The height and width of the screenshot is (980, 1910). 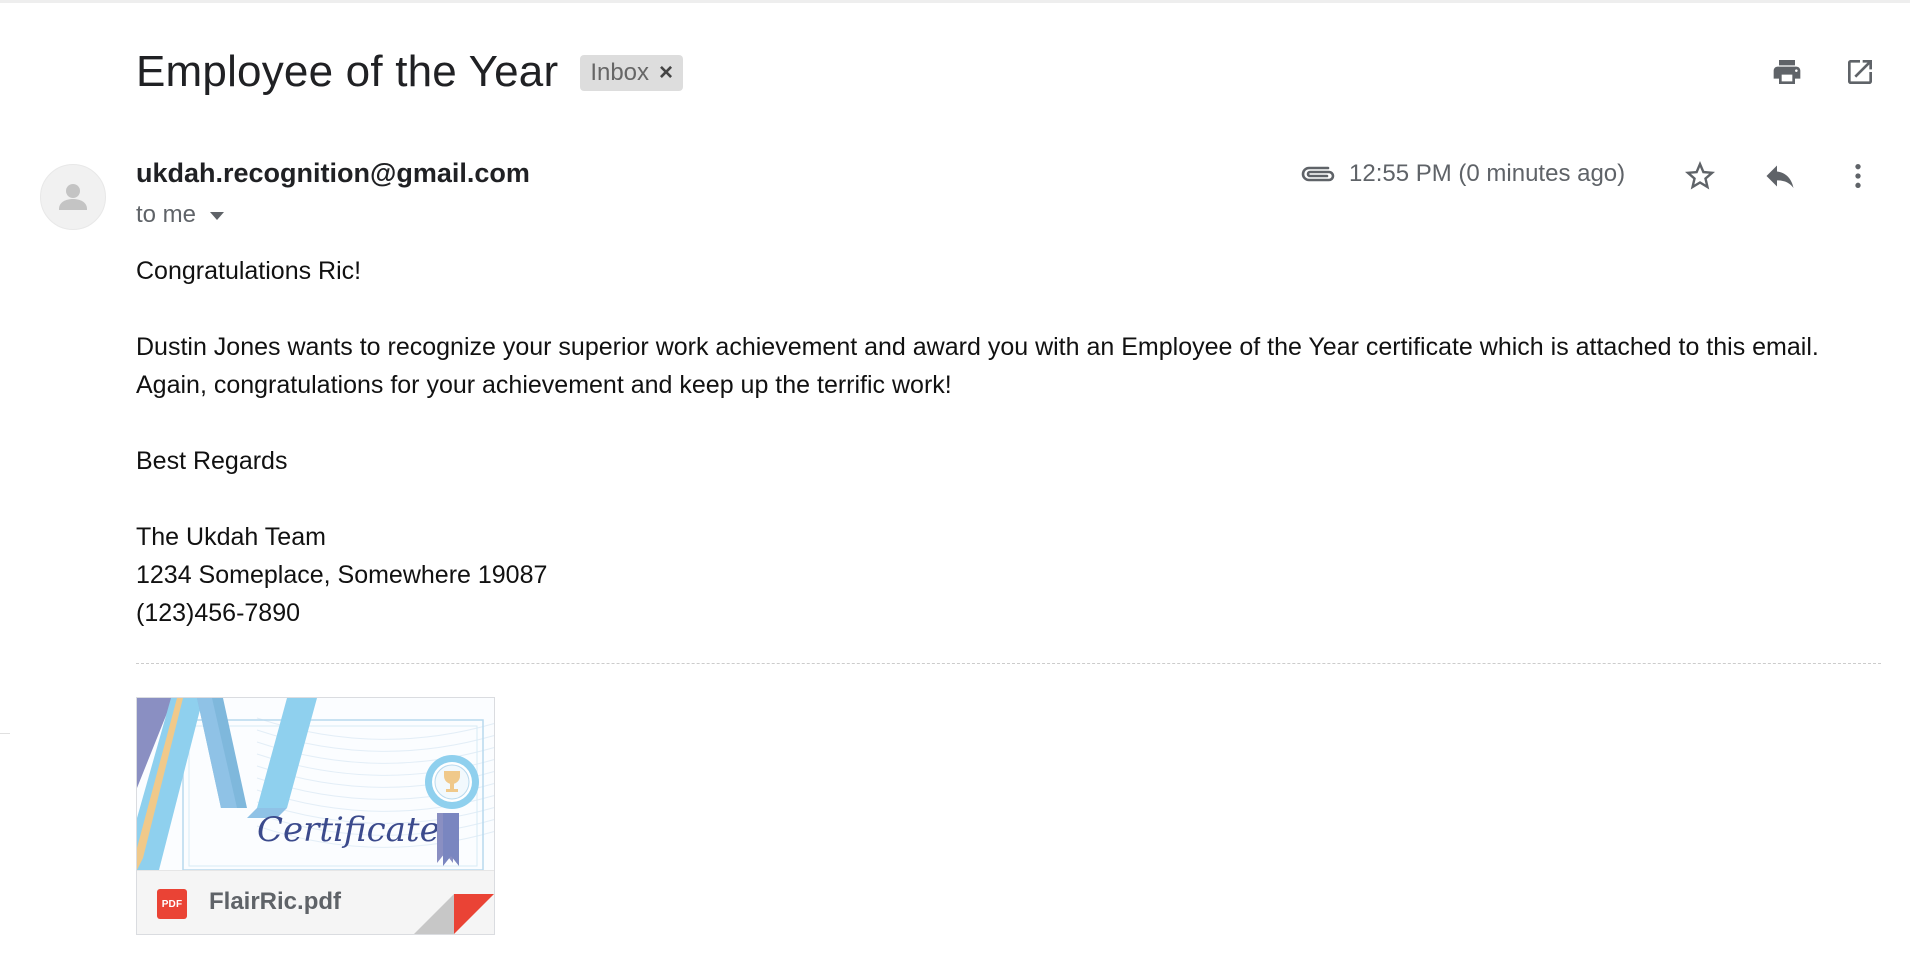 What do you see at coordinates (315, 784) in the screenshot?
I see `certificate-preview-image: Certificate` at bounding box center [315, 784].